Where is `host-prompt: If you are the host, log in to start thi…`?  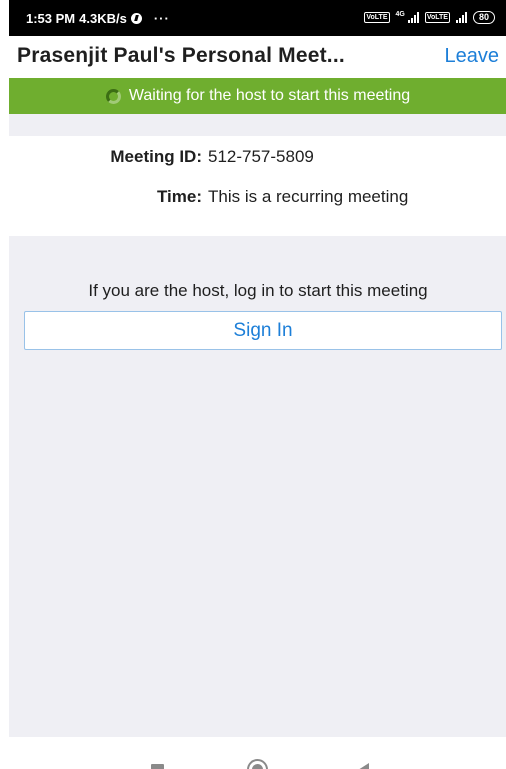 host-prompt: If you are the host, log in to start thi… is located at coordinates (258, 290).